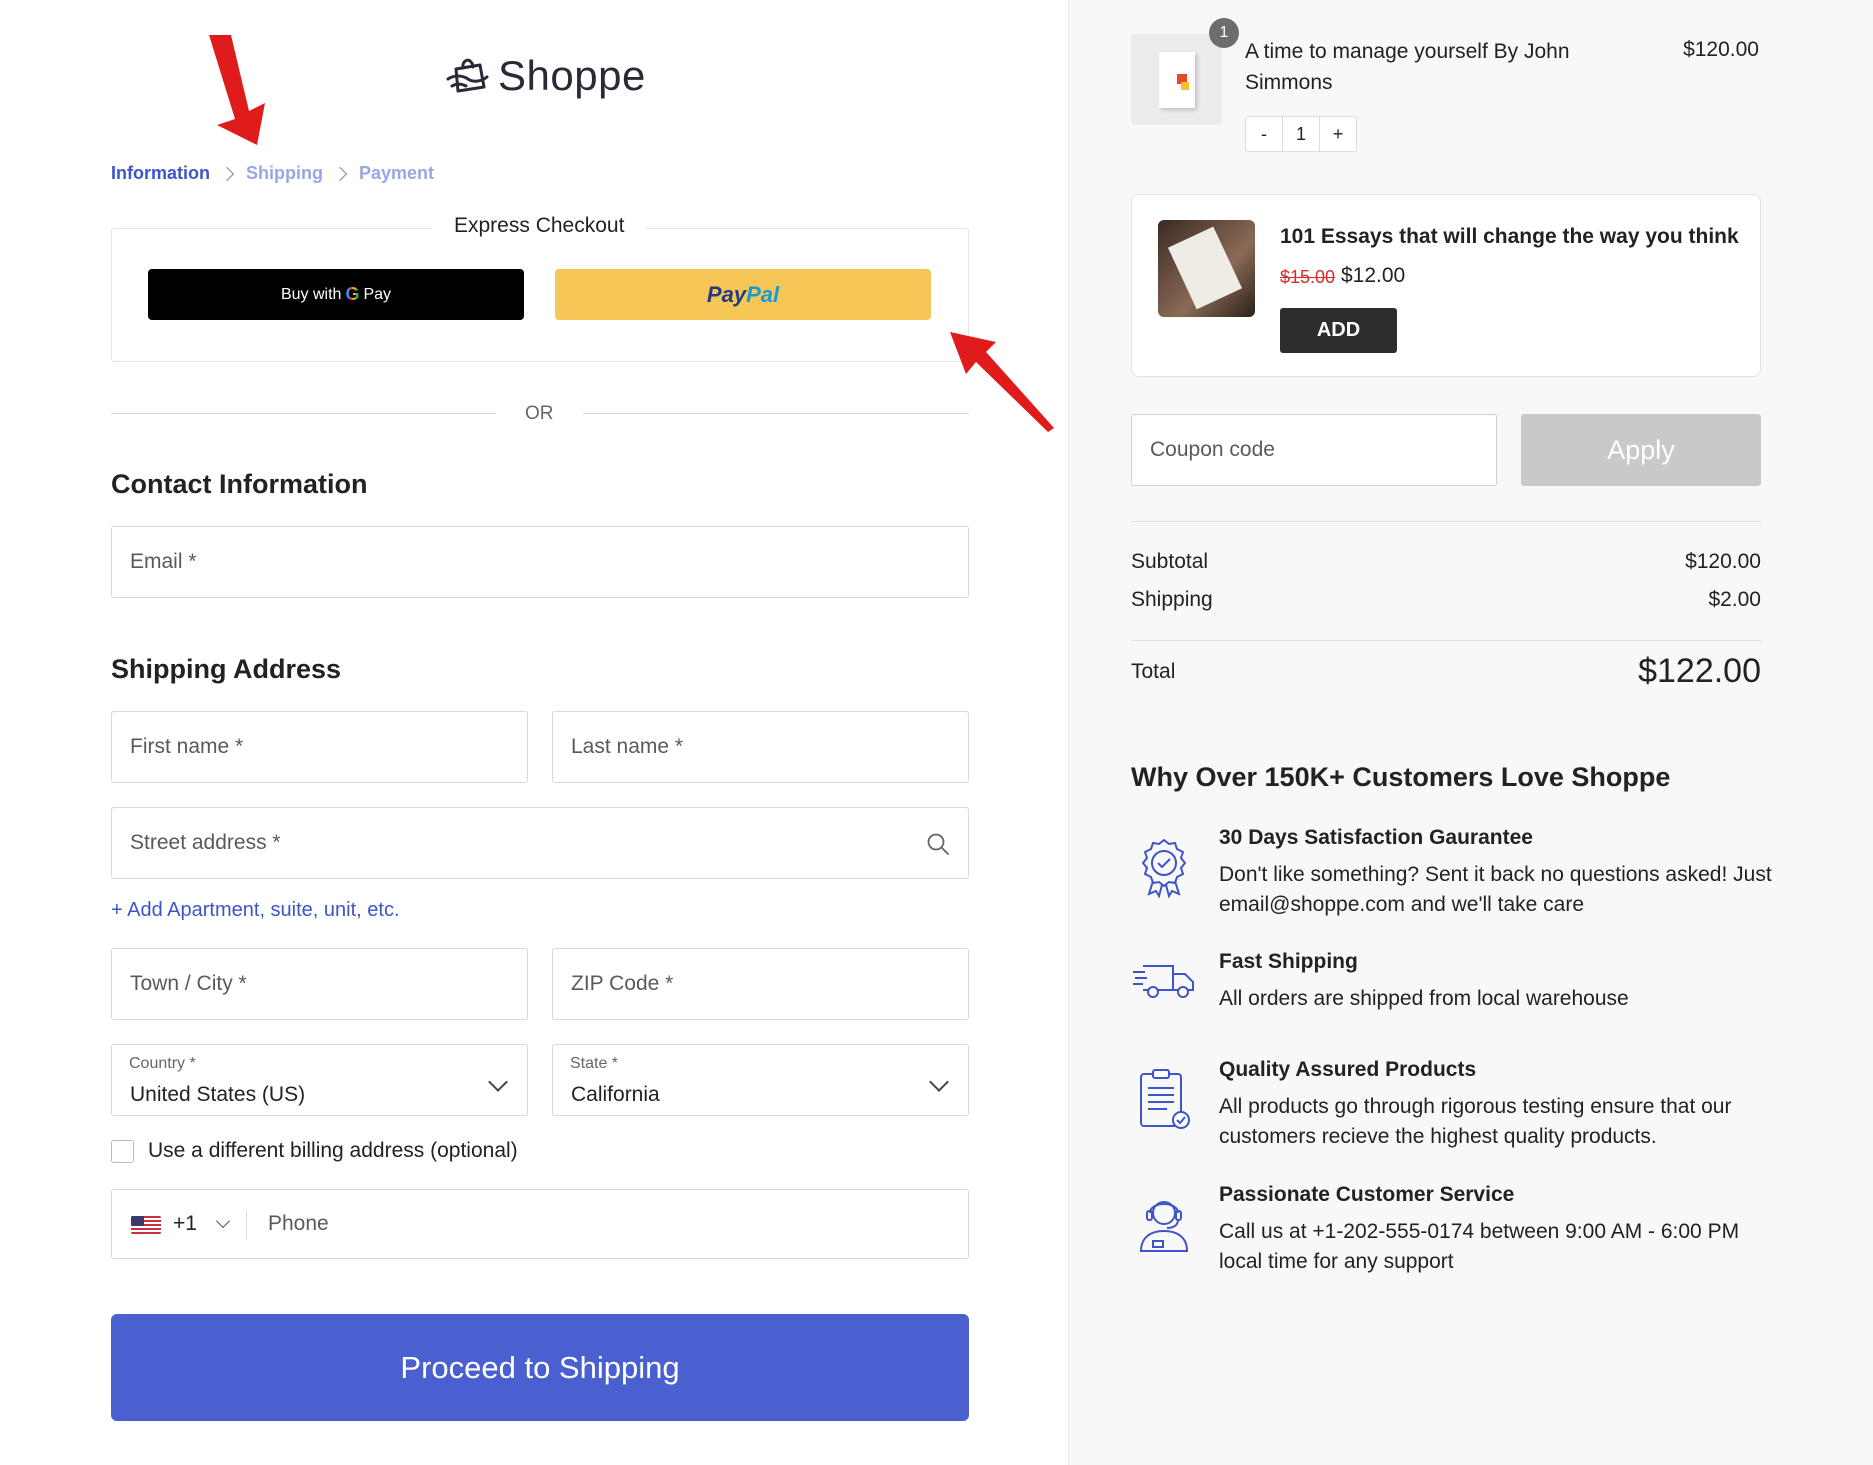  What do you see at coordinates (726, 294) in the screenshot?
I see `paypal-logo-pay: Pay` at bounding box center [726, 294].